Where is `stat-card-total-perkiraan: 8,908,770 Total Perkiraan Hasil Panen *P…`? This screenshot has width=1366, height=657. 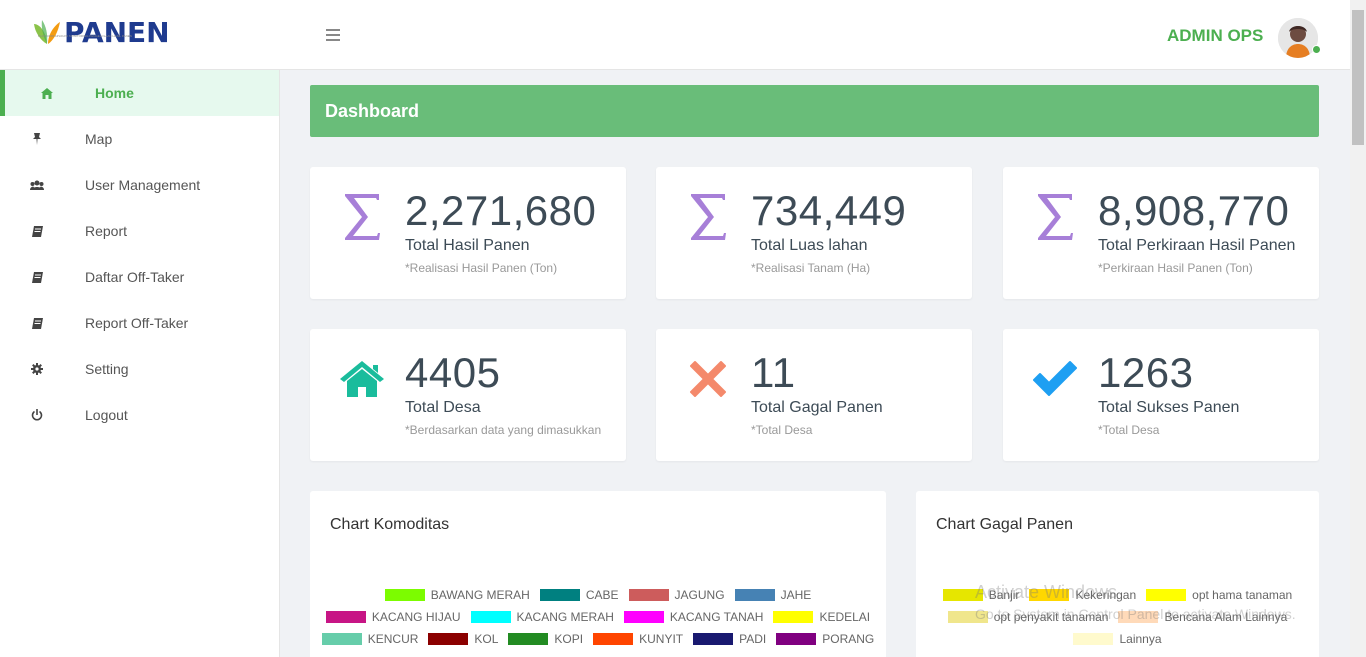 stat-card-total-perkiraan: 8,908,770 Total Perkiraan Hasil Panen *P… is located at coordinates (1161, 233).